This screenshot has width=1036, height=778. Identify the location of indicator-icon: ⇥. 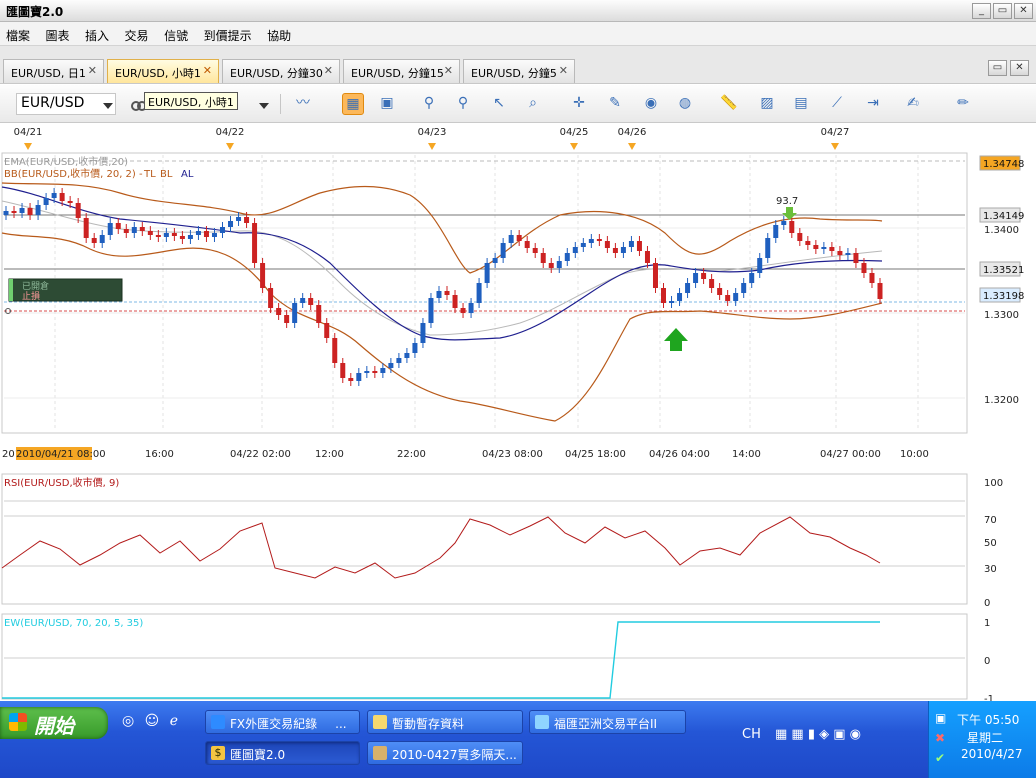
(873, 104).